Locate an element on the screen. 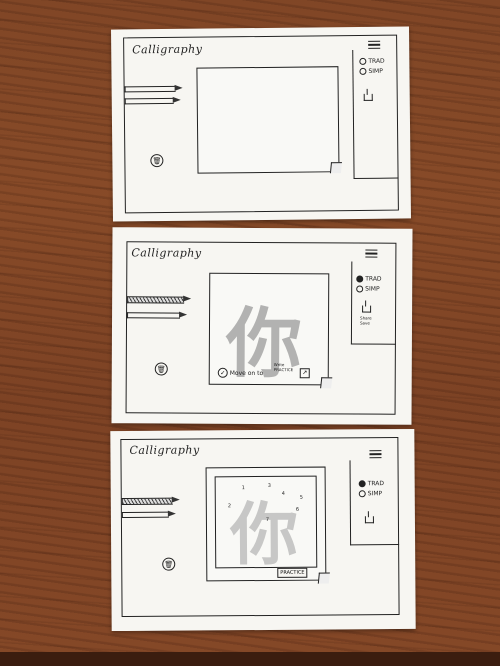 This screenshot has width=500, height=666. drawing-canvas is located at coordinates (268, 120).